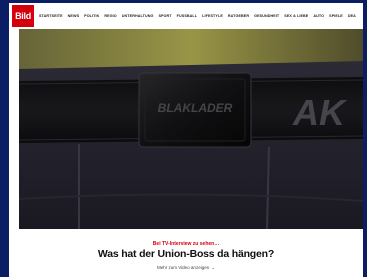 The width and height of the screenshot is (367, 277). I want to click on nav-item-fussball: Fussball, so click(187, 16).